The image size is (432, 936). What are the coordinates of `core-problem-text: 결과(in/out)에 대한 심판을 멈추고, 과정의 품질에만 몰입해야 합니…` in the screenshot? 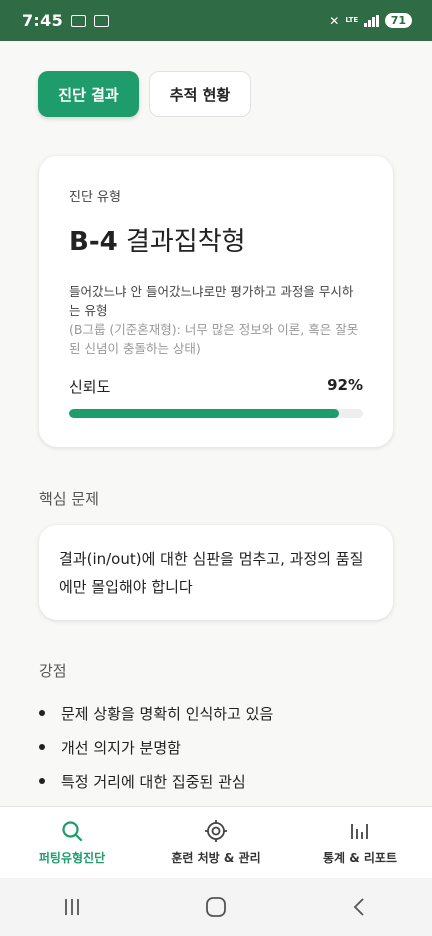 It's located at (211, 573).